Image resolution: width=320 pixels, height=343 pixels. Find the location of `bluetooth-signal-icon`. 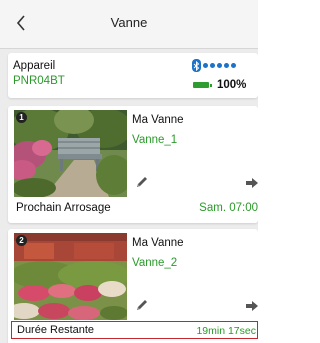

bluetooth-signal-icon is located at coordinates (214, 65).